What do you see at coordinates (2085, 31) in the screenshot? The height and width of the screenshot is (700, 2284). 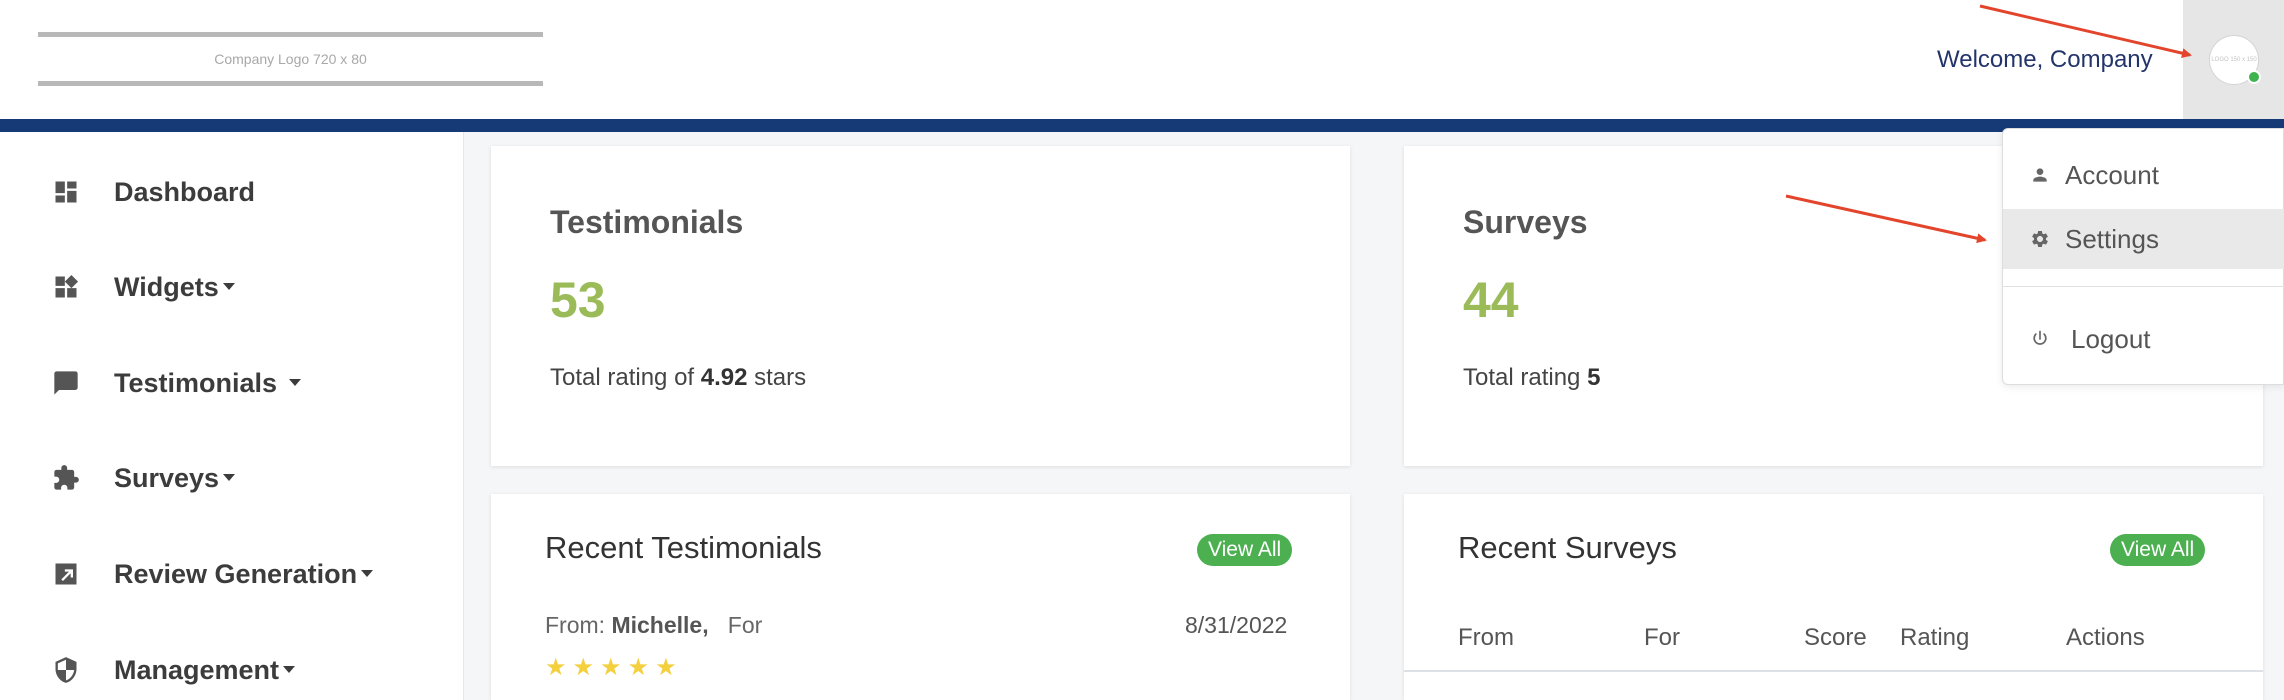 I see `annotation-arrow-to-avatar` at bounding box center [2085, 31].